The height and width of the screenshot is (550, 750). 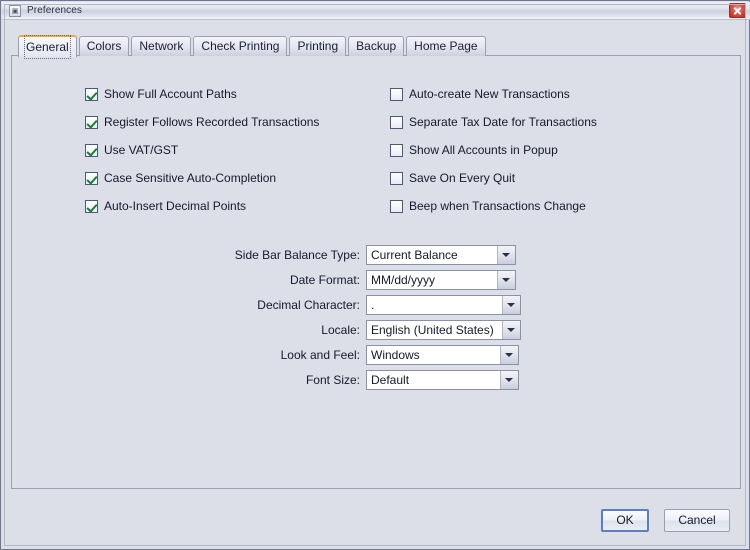 I want to click on ok-button: OK, so click(x=625, y=520).